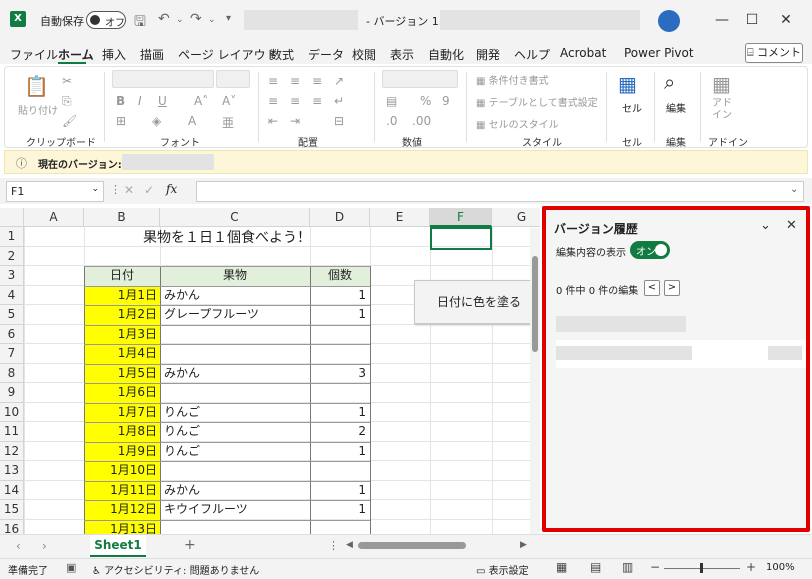  Describe the element at coordinates (34, 54) in the screenshot. I see `tab-file: ファイル` at that location.